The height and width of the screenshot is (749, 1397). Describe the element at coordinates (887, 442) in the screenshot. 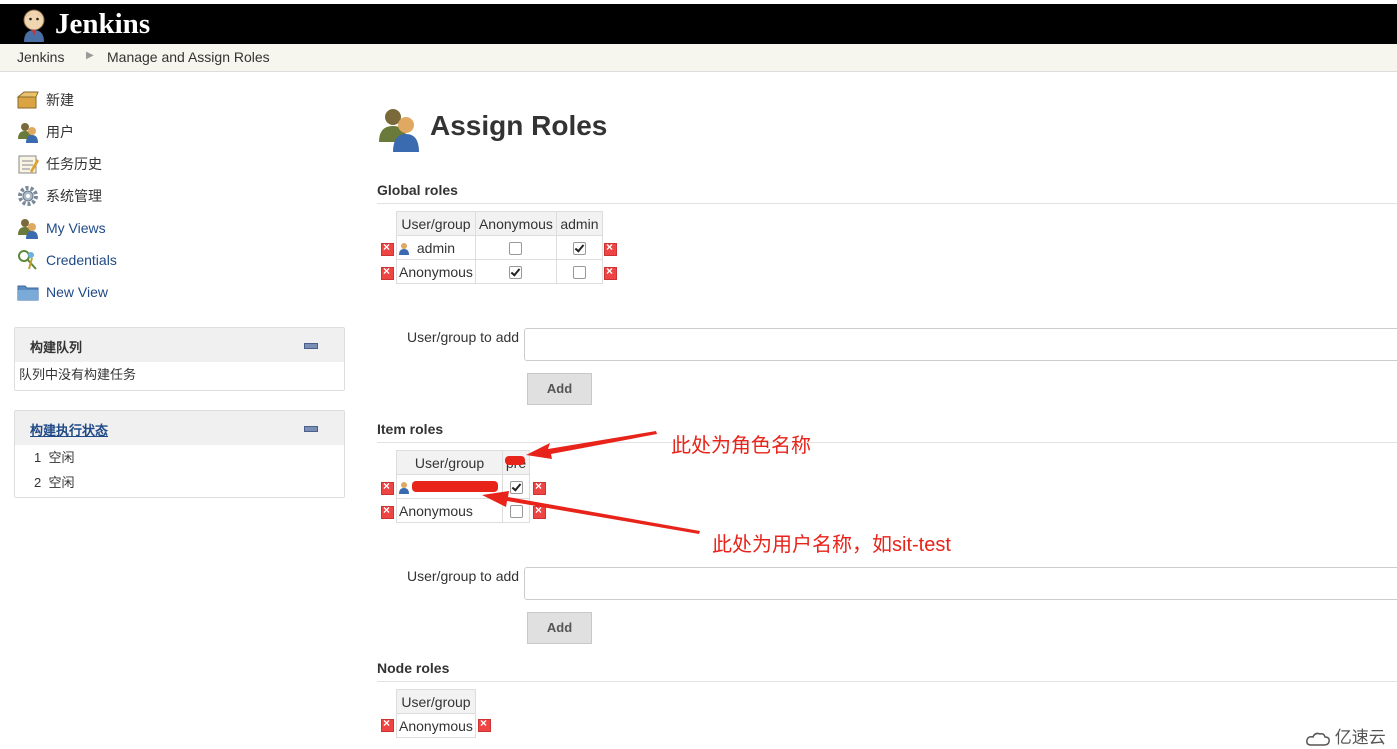

I see `section-divider` at that location.